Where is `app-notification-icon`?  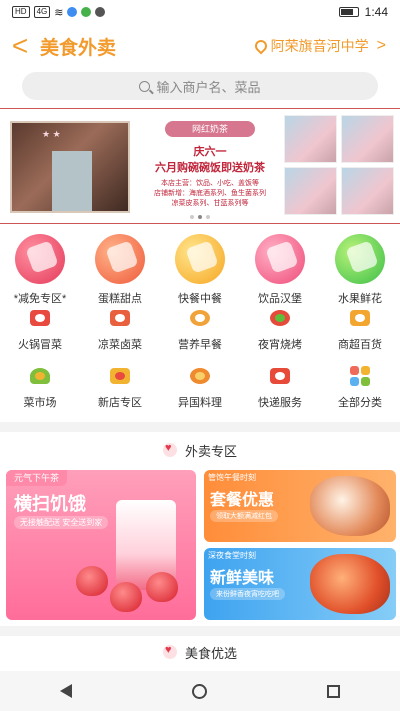
app-notification-icon is located at coordinates (72, 12).